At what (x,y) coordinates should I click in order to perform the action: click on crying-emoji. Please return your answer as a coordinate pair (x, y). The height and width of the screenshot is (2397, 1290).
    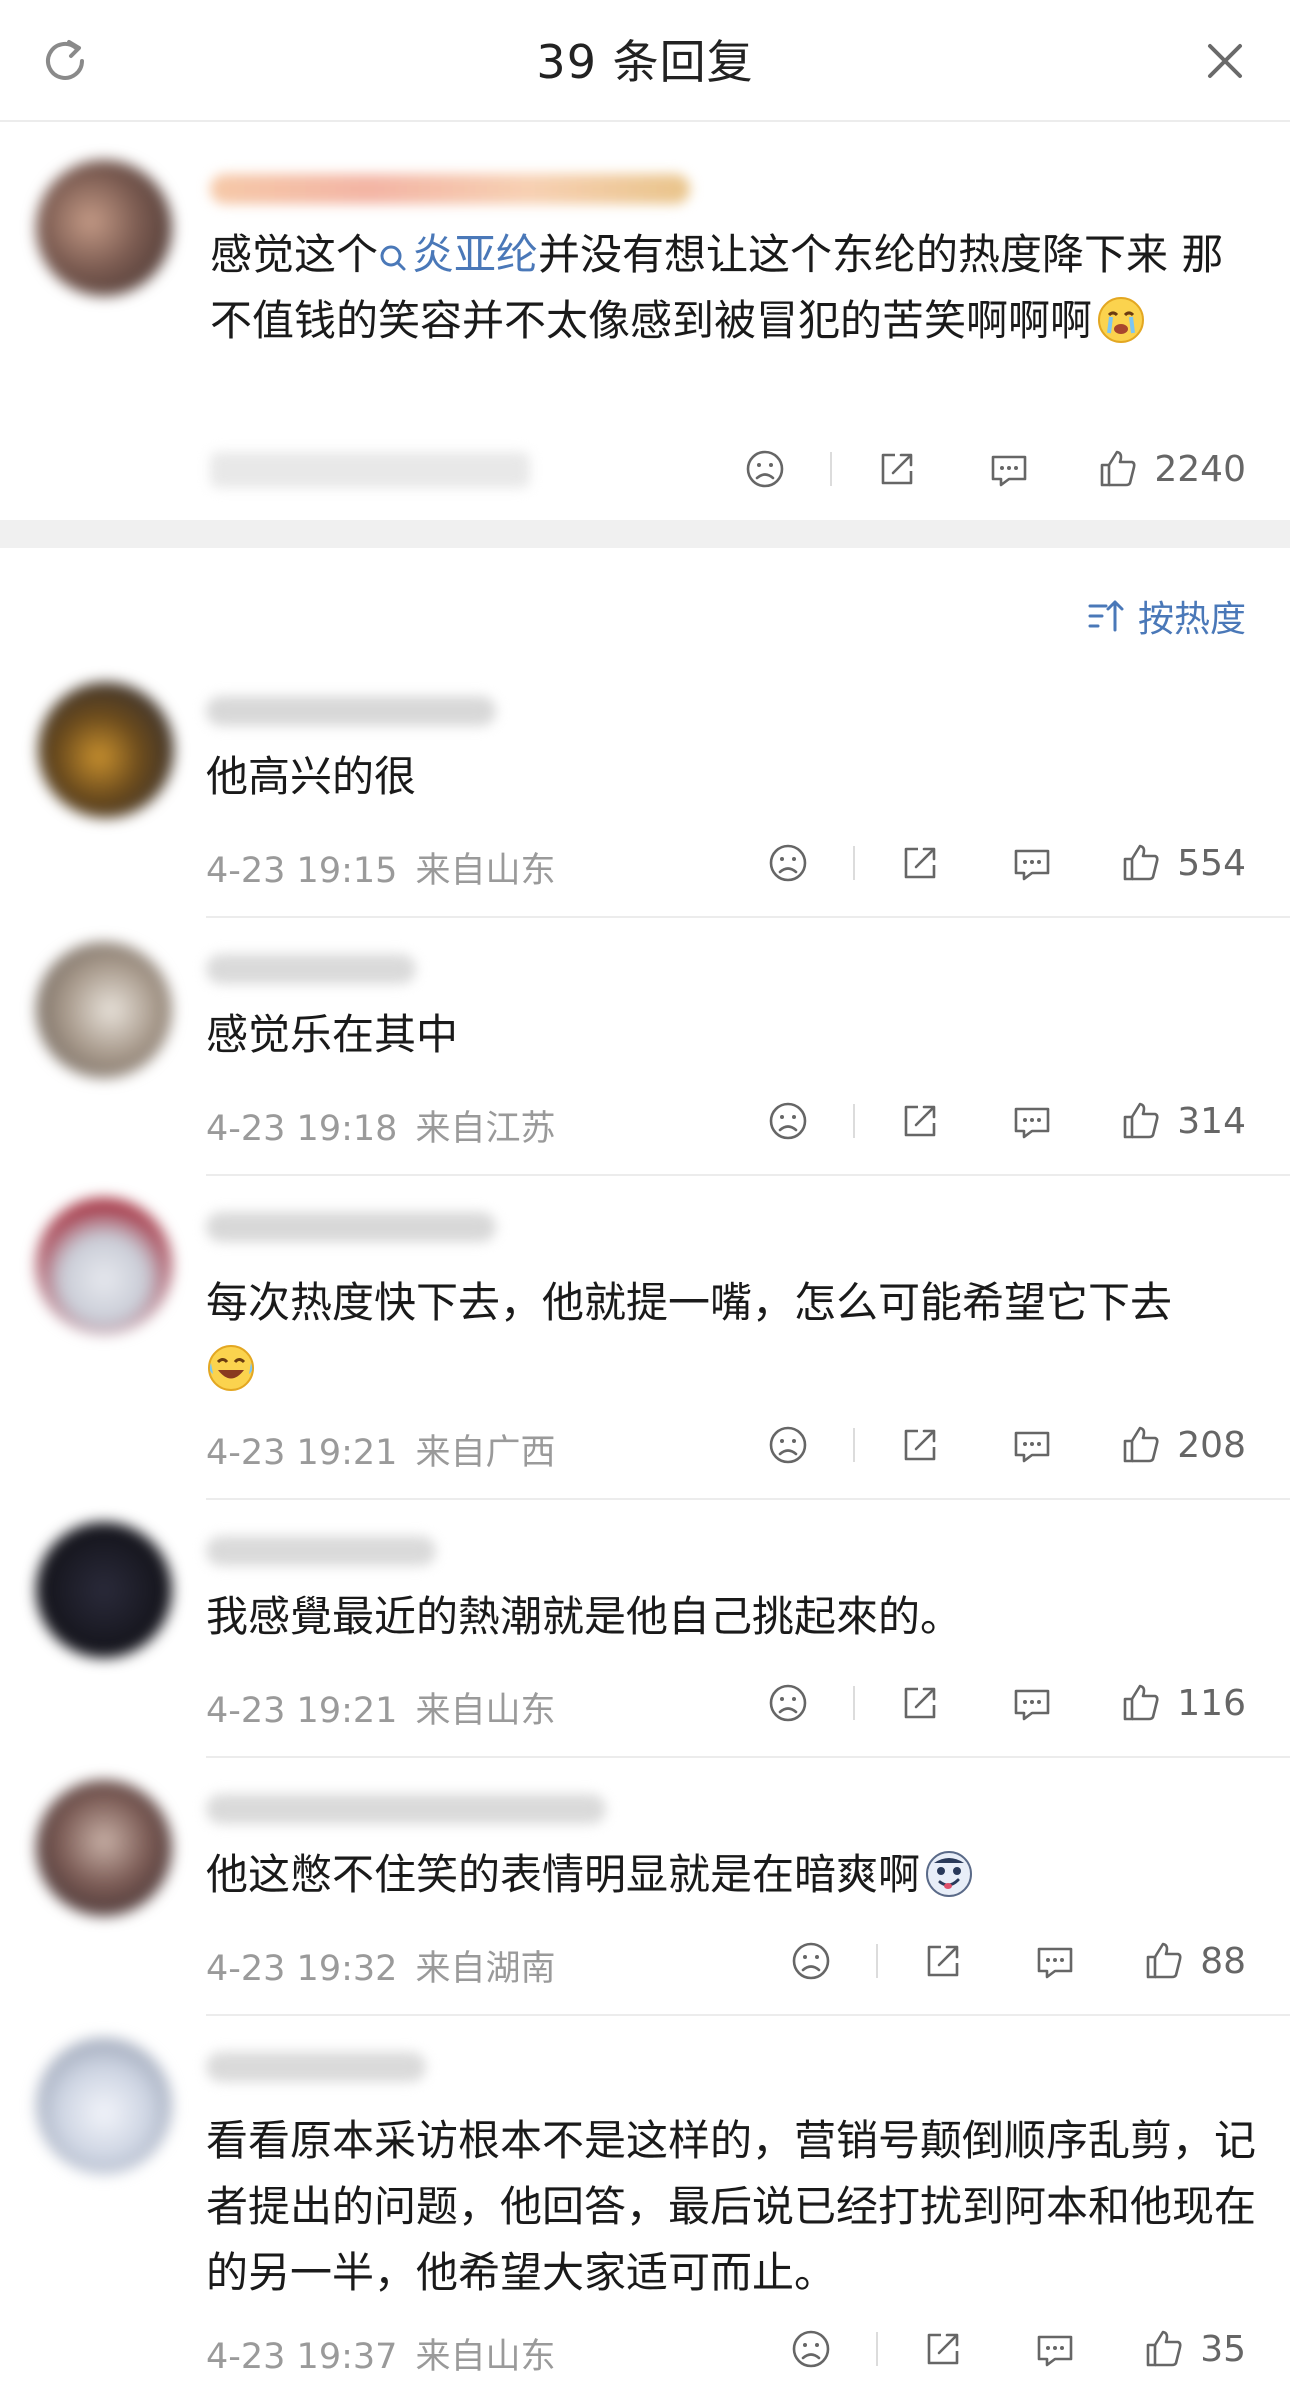
    Looking at the image, I should click on (1121, 320).